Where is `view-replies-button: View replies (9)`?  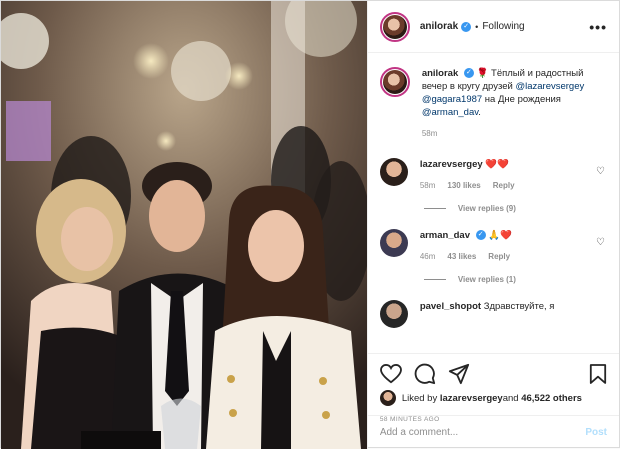 view-replies-button: View replies (9) is located at coordinates (515, 208).